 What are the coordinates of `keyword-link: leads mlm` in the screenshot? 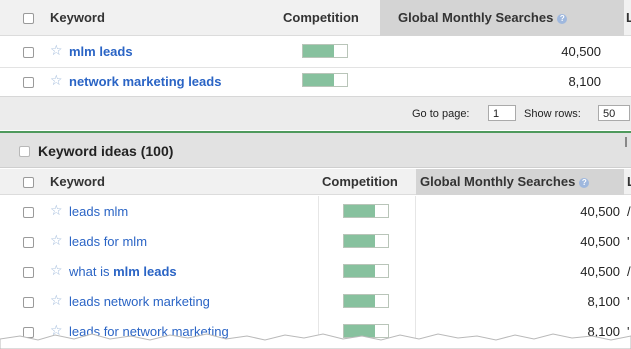 It's located at (98, 211).